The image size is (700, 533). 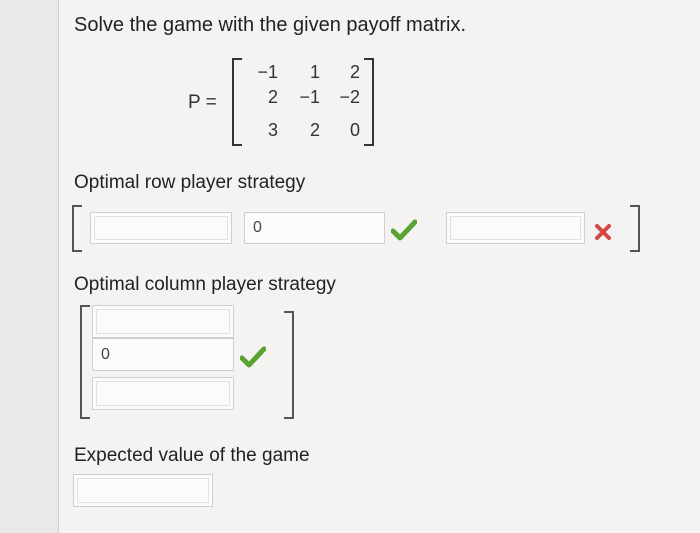 What do you see at coordinates (85, 362) in the screenshot?
I see `column-vector-left-bracket` at bounding box center [85, 362].